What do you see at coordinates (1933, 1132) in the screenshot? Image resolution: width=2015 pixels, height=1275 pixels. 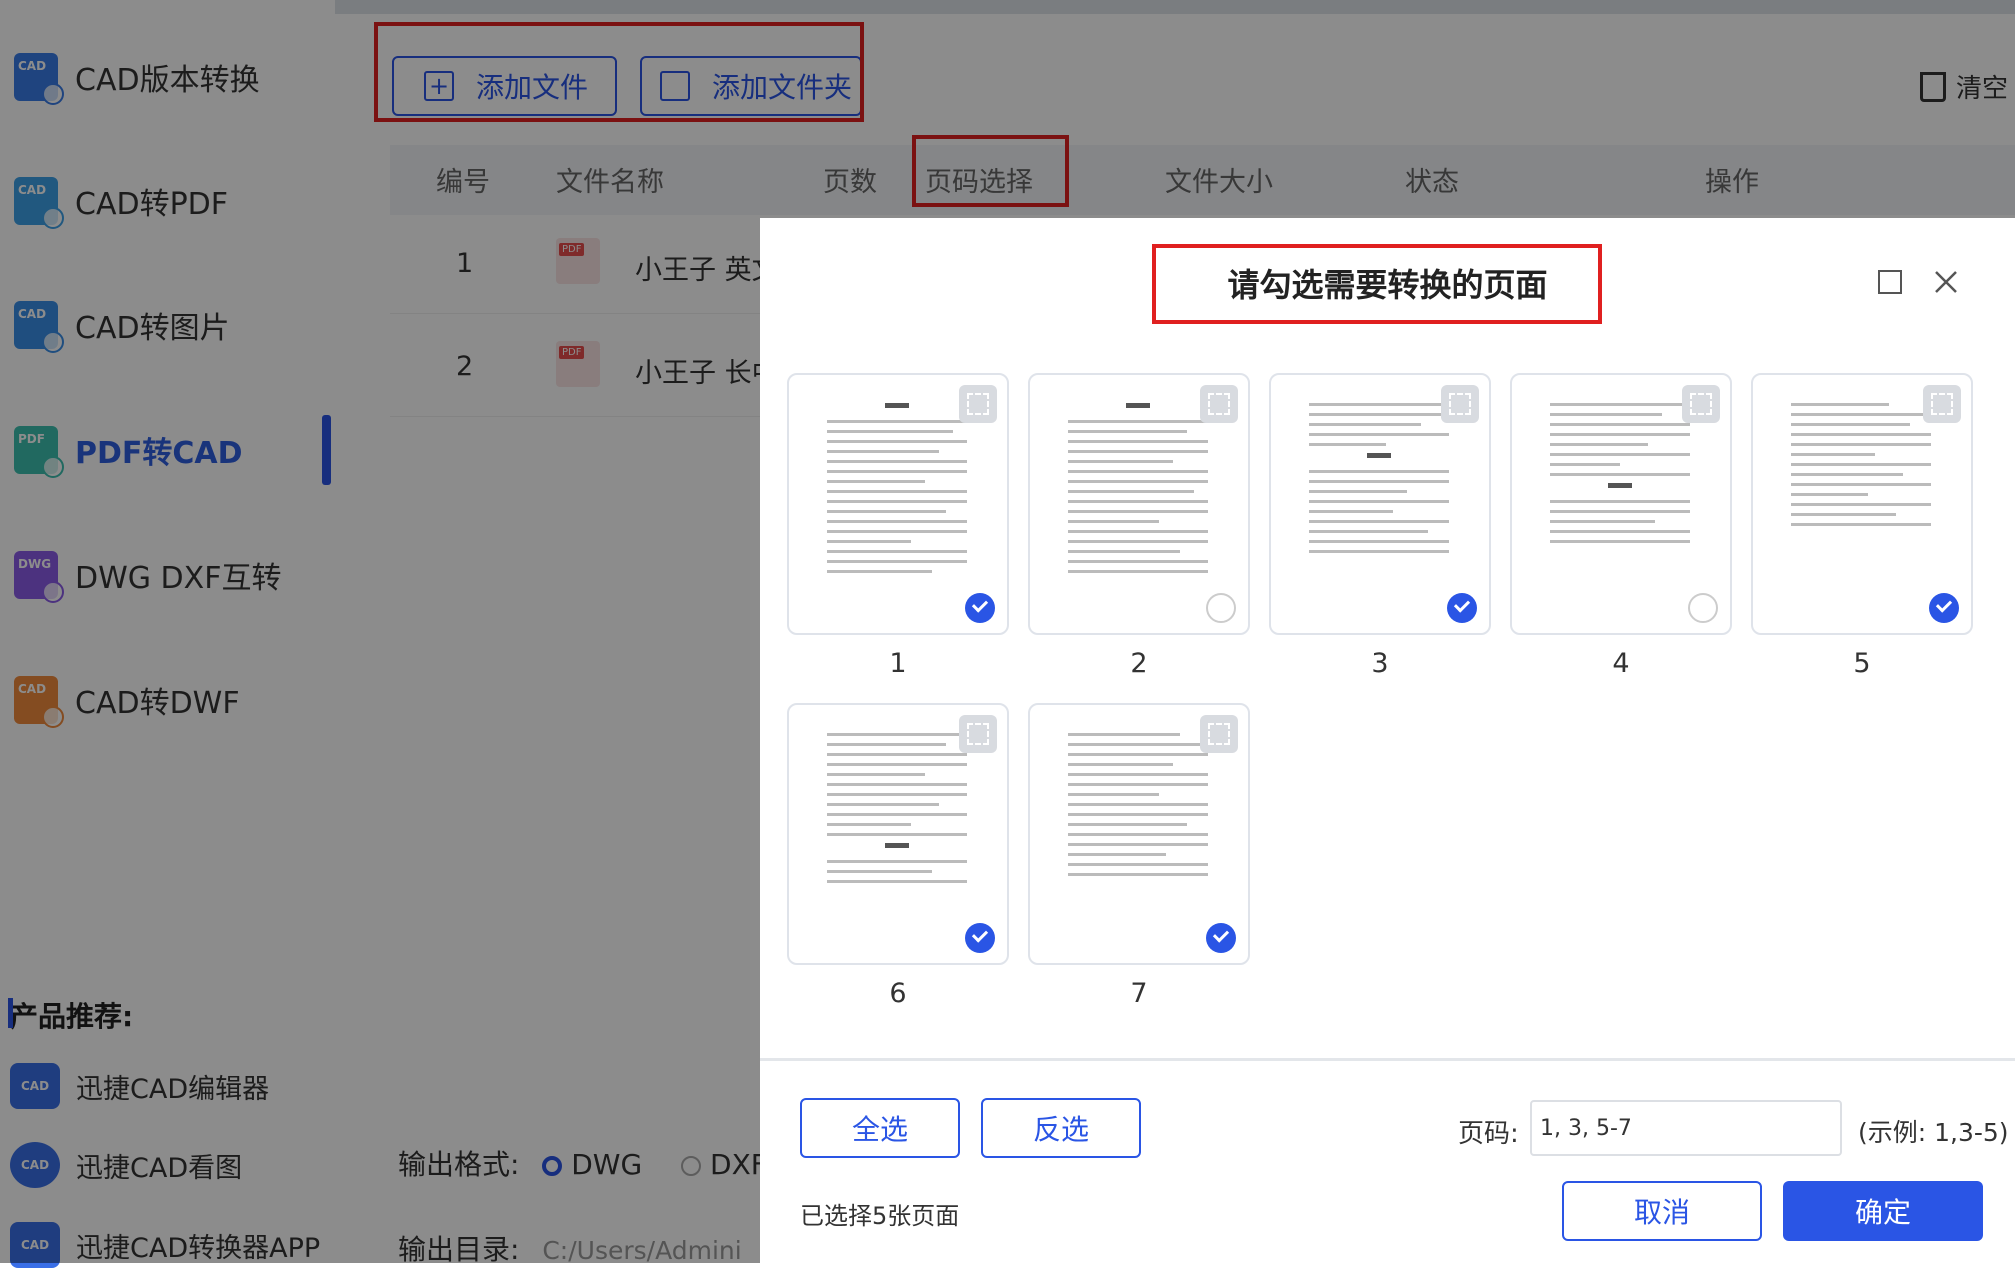 I see `page-range-example: (示例: 1,3-5)` at bounding box center [1933, 1132].